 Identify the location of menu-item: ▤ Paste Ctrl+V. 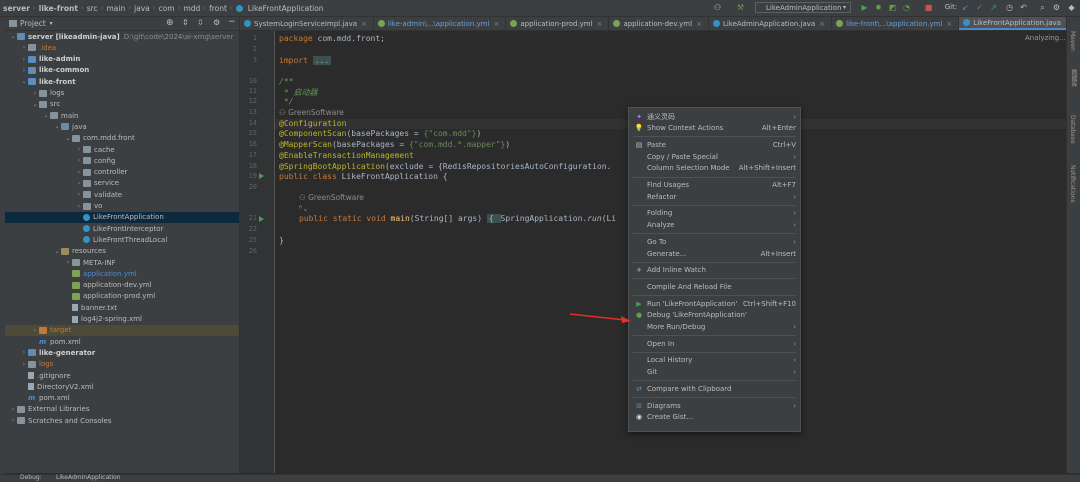
(714, 144).